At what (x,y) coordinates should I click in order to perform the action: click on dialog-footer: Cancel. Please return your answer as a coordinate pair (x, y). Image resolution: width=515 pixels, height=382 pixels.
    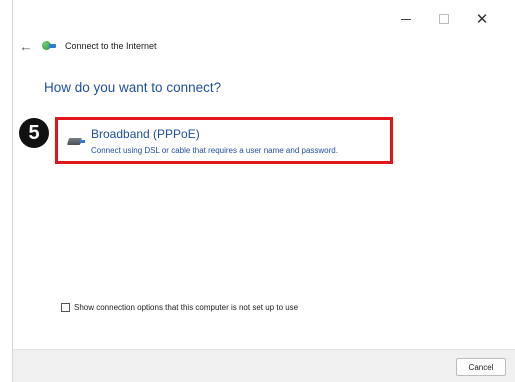
    Looking at the image, I should click on (264, 365).